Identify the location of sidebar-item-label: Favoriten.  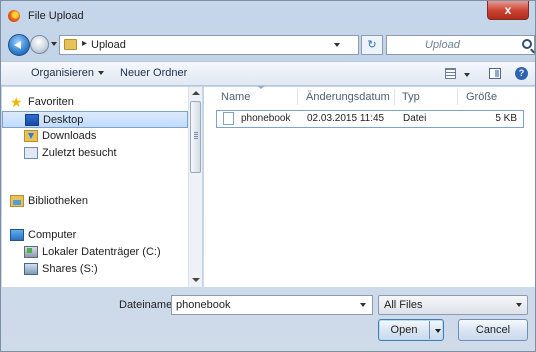
(51, 102).